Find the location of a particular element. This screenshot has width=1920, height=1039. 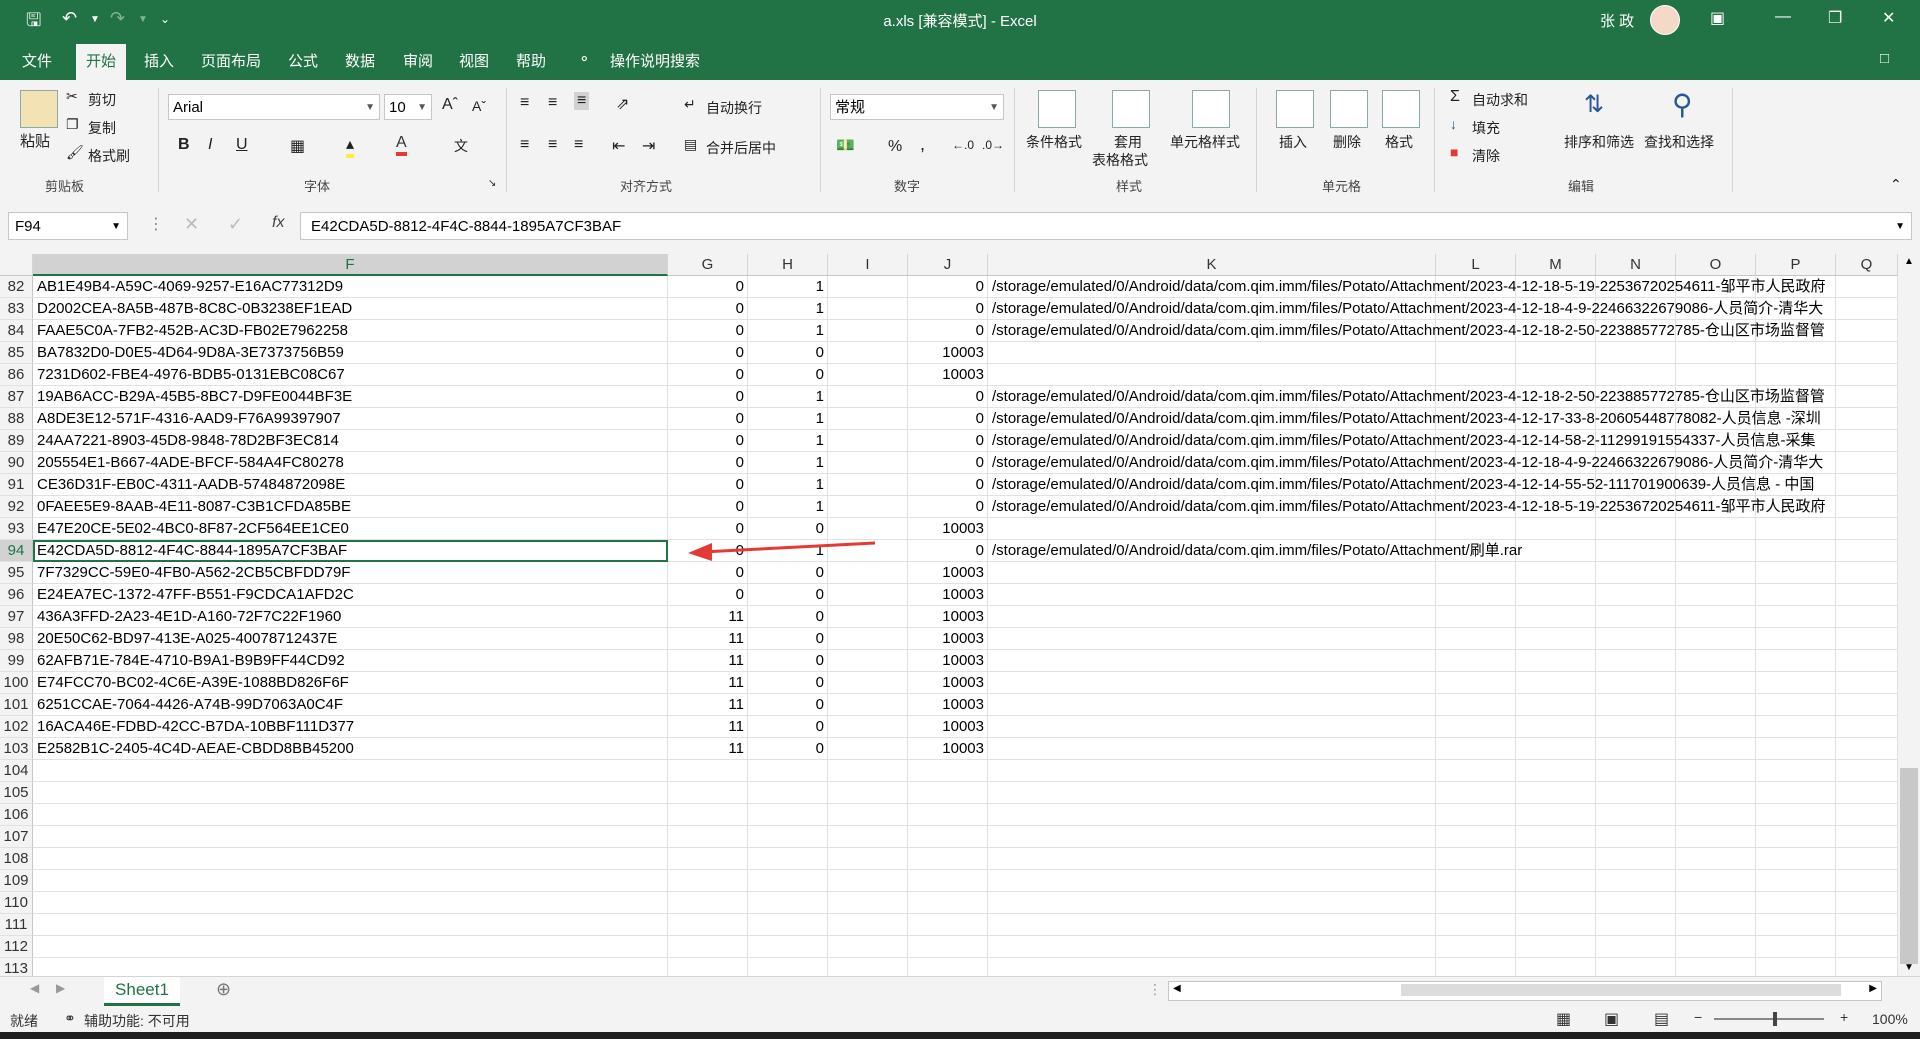

row-header: 94 is located at coordinates (16, 551).